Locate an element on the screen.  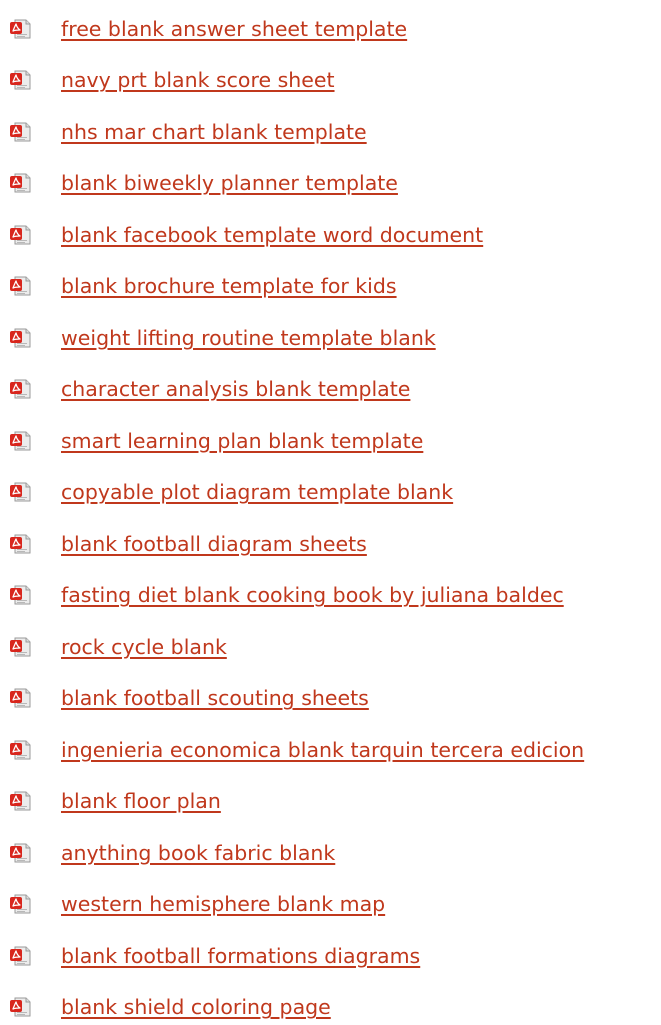
document-link: blank floor plan is located at coordinates (141, 801).